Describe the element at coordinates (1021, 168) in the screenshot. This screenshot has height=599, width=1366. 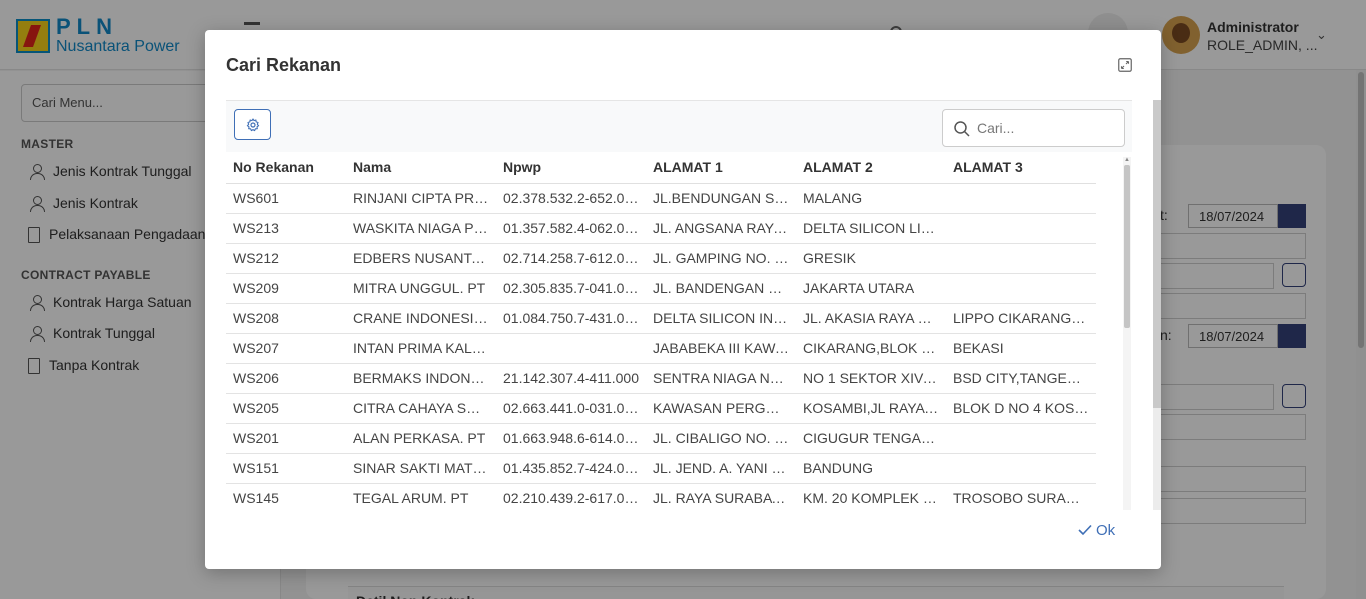
I see `column-header: ALAMAT 3` at that location.